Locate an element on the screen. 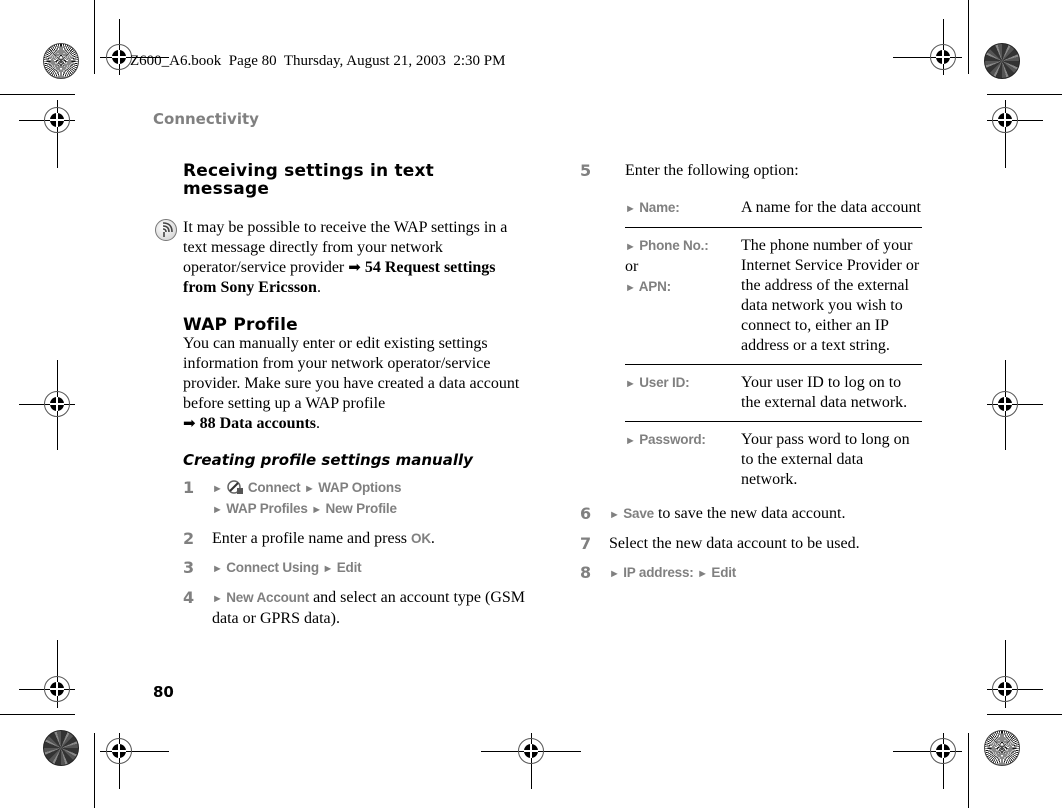 Image resolution: width=1062 pixels, height=808 pixels. step-3: 3 ► Connect Using ► Edit is located at coordinates (272, 567).